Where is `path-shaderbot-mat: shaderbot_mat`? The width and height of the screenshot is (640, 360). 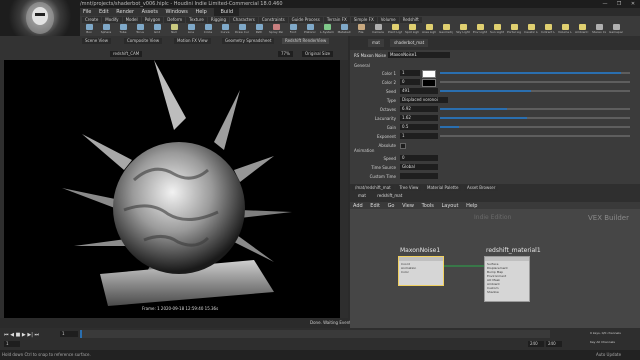
path-shaderbot-mat: shaderbot_mat is located at coordinates (409, 43).